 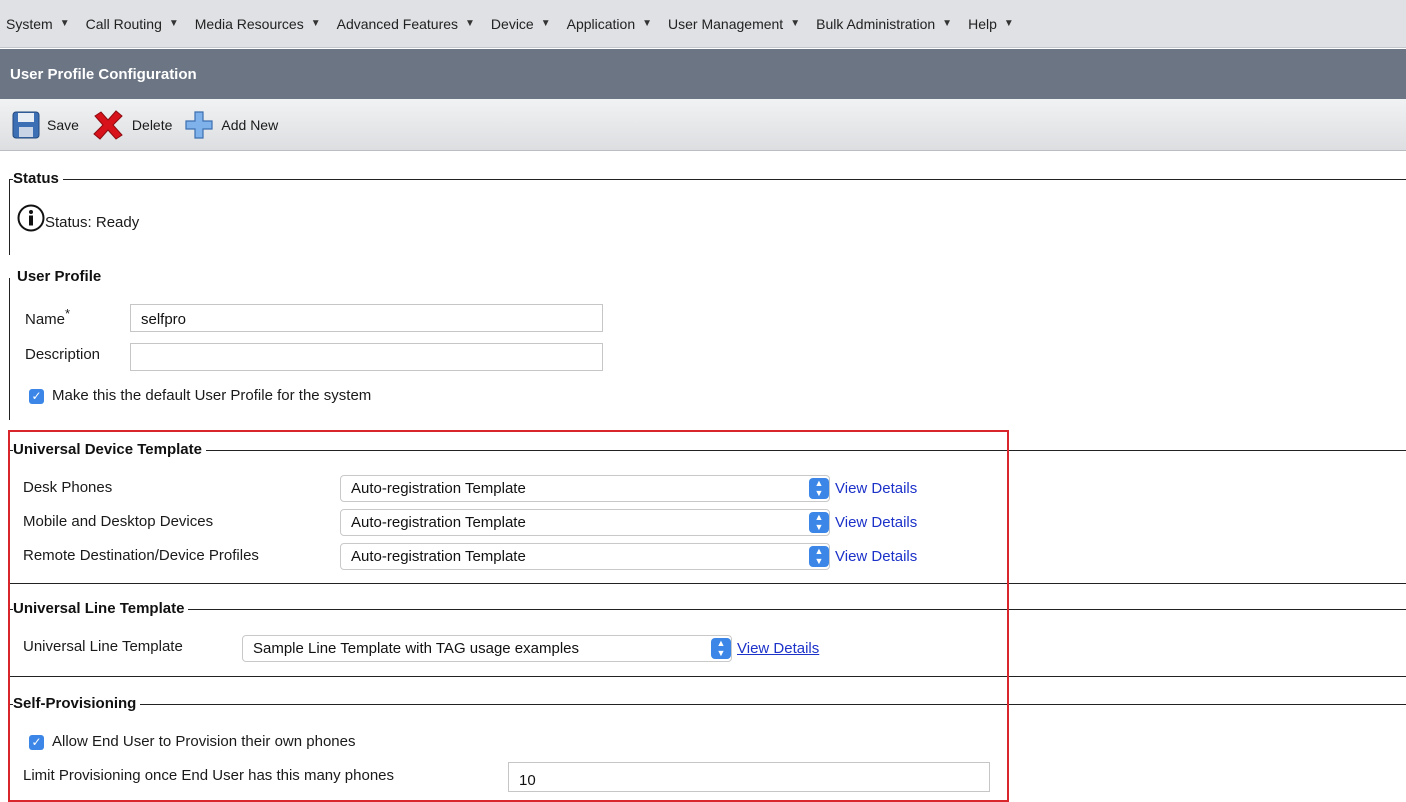 I want to click on description-input, so click(x=366, y=357).